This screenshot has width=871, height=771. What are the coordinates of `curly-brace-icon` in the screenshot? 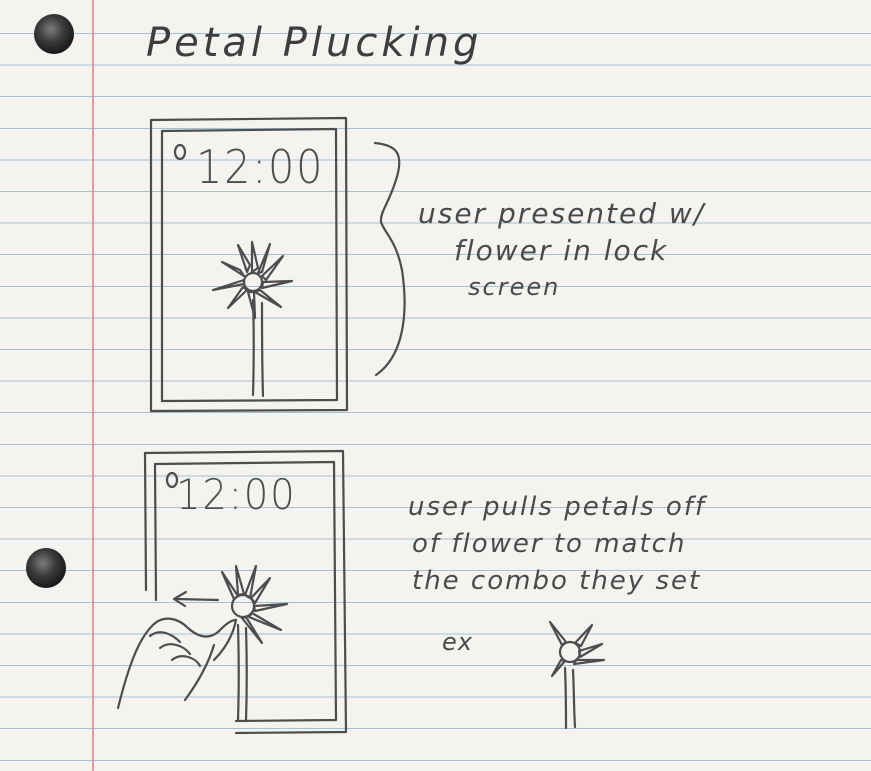 It's located at (389, 259).